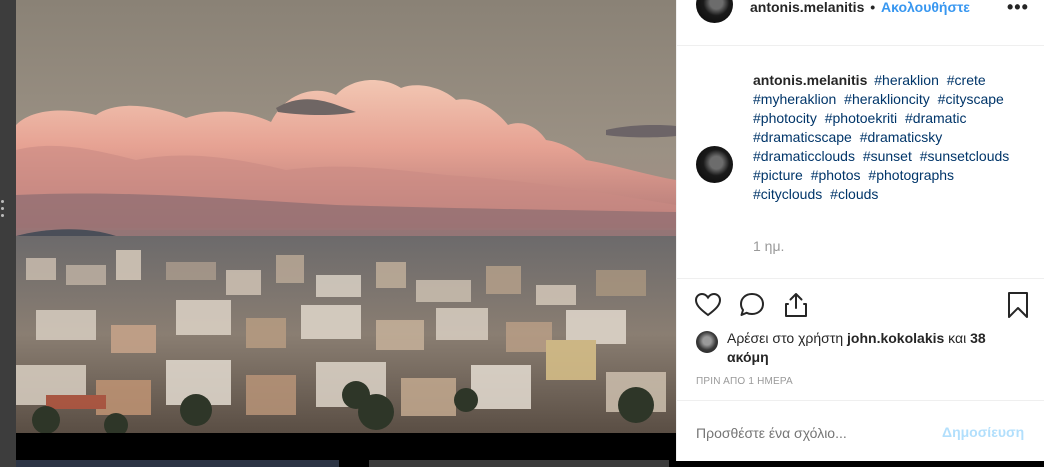 The height and width of the screenshot is (467, 1044). I want to click on hashtag-link: #photocity, so click(785, 118).